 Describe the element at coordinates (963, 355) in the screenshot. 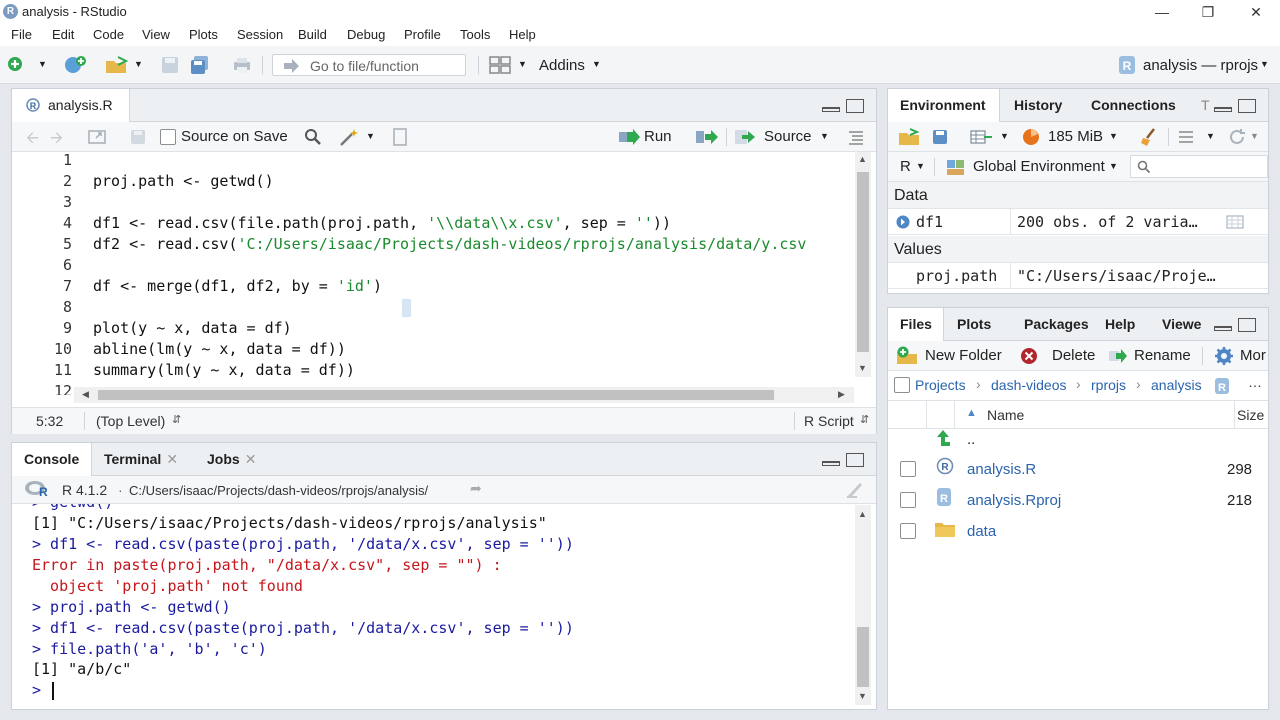

I see `new-folder-button: New Folder` at that location.